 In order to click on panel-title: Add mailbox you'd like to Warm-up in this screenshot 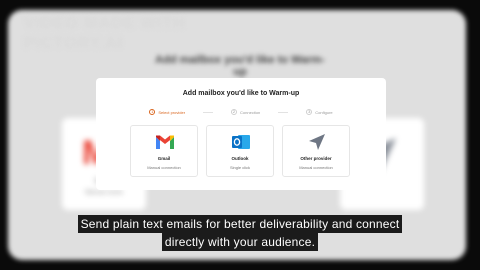, I will do `click(241, 93)`.